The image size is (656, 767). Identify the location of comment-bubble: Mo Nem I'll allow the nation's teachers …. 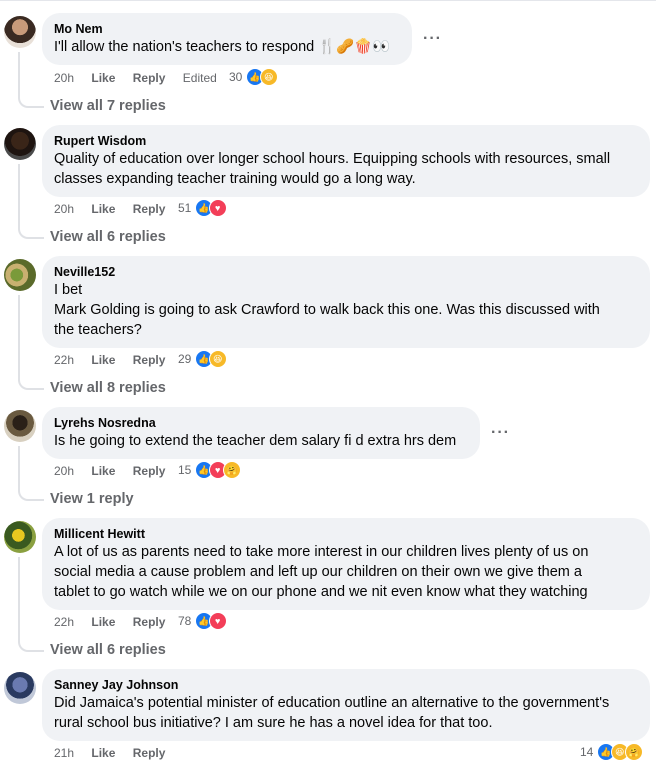
(227, 39).